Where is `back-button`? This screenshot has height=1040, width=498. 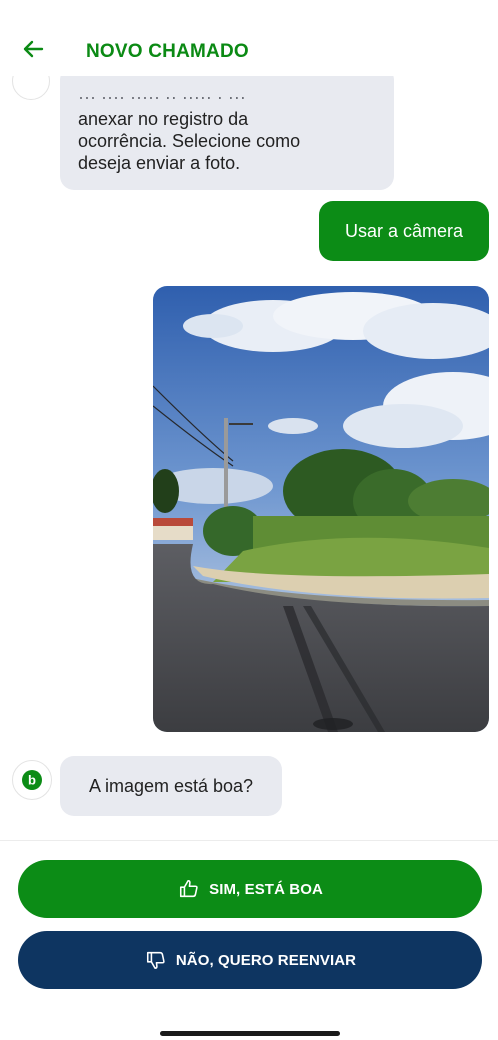 back-button is located at coordinates (33, 51).